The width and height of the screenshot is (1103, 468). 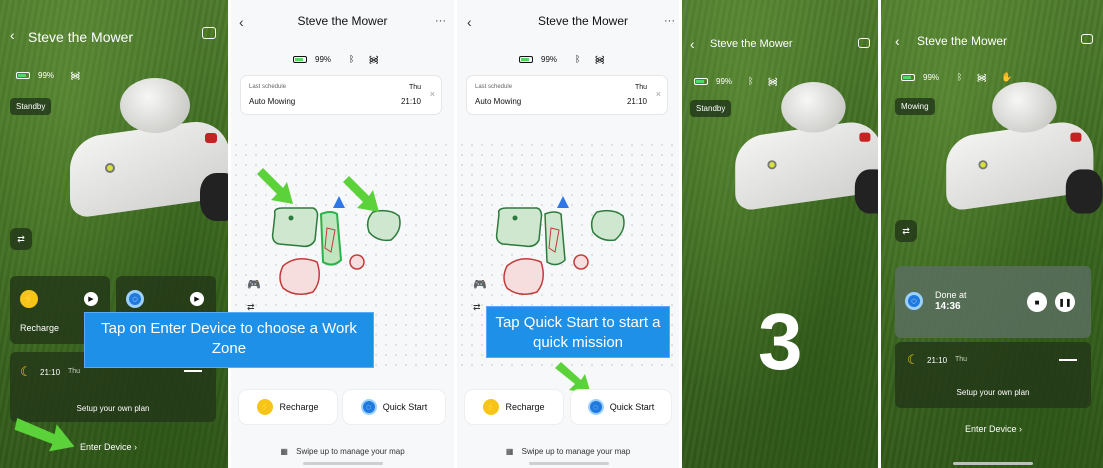 What do you see at coordinates (1037, 302) in the screenshot?
I see `stop-icon: ■` at bounding box center [1037, 302].